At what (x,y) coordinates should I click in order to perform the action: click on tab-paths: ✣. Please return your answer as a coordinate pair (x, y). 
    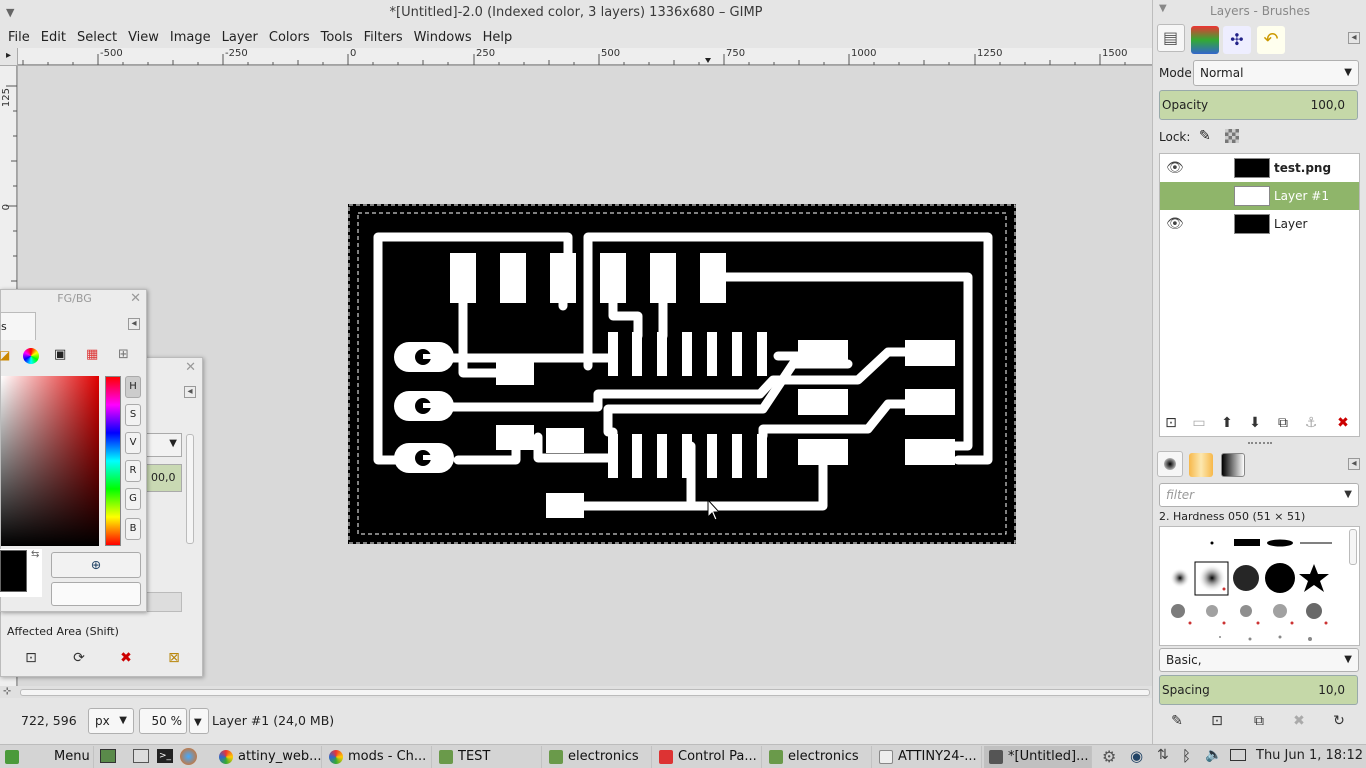
    Looking at the image, I should click on (1237, 40).